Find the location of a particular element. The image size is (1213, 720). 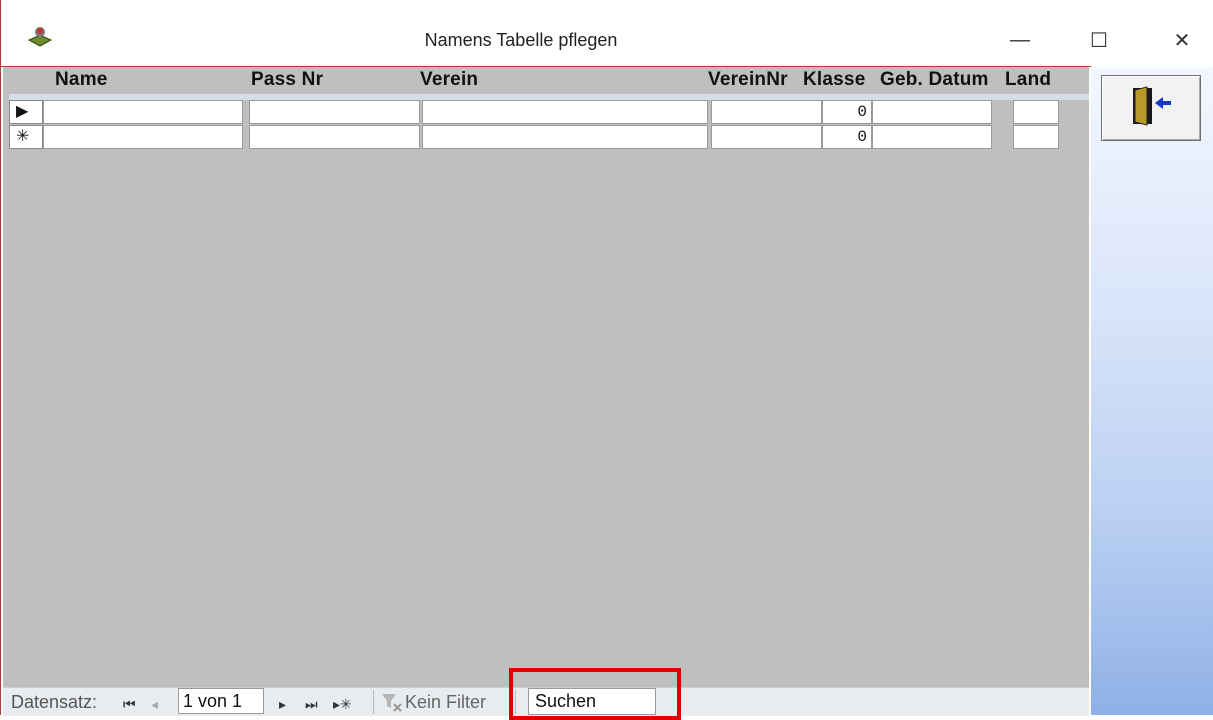

divider is located at coordinates (373, 702).